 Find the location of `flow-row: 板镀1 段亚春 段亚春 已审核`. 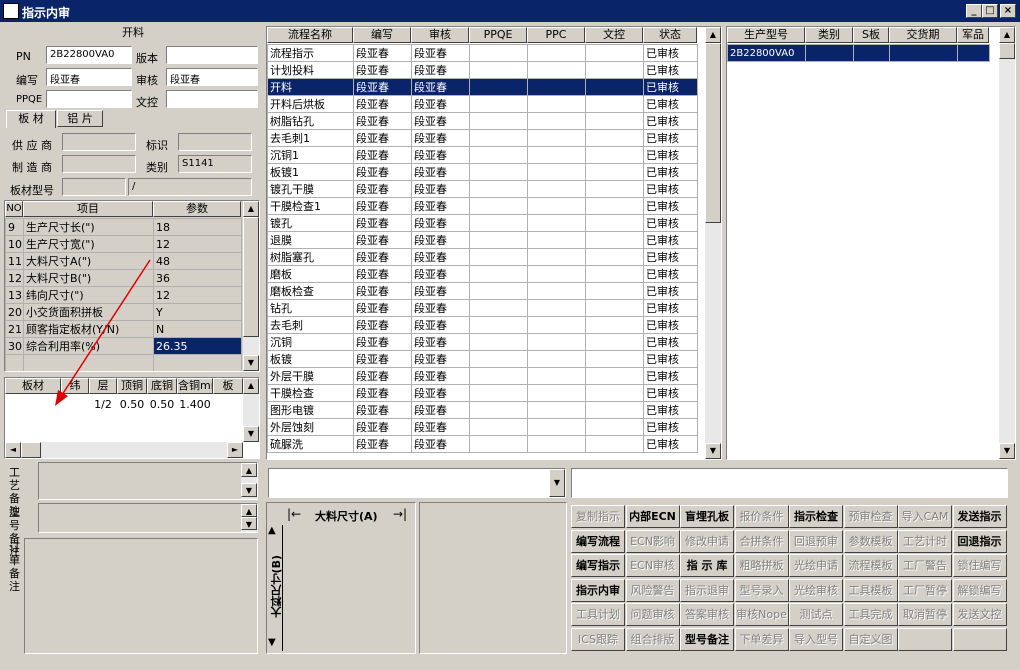

flow-row: 板镀1 段亚春 段亚春 已审核 is located at coordinates (482, 172).